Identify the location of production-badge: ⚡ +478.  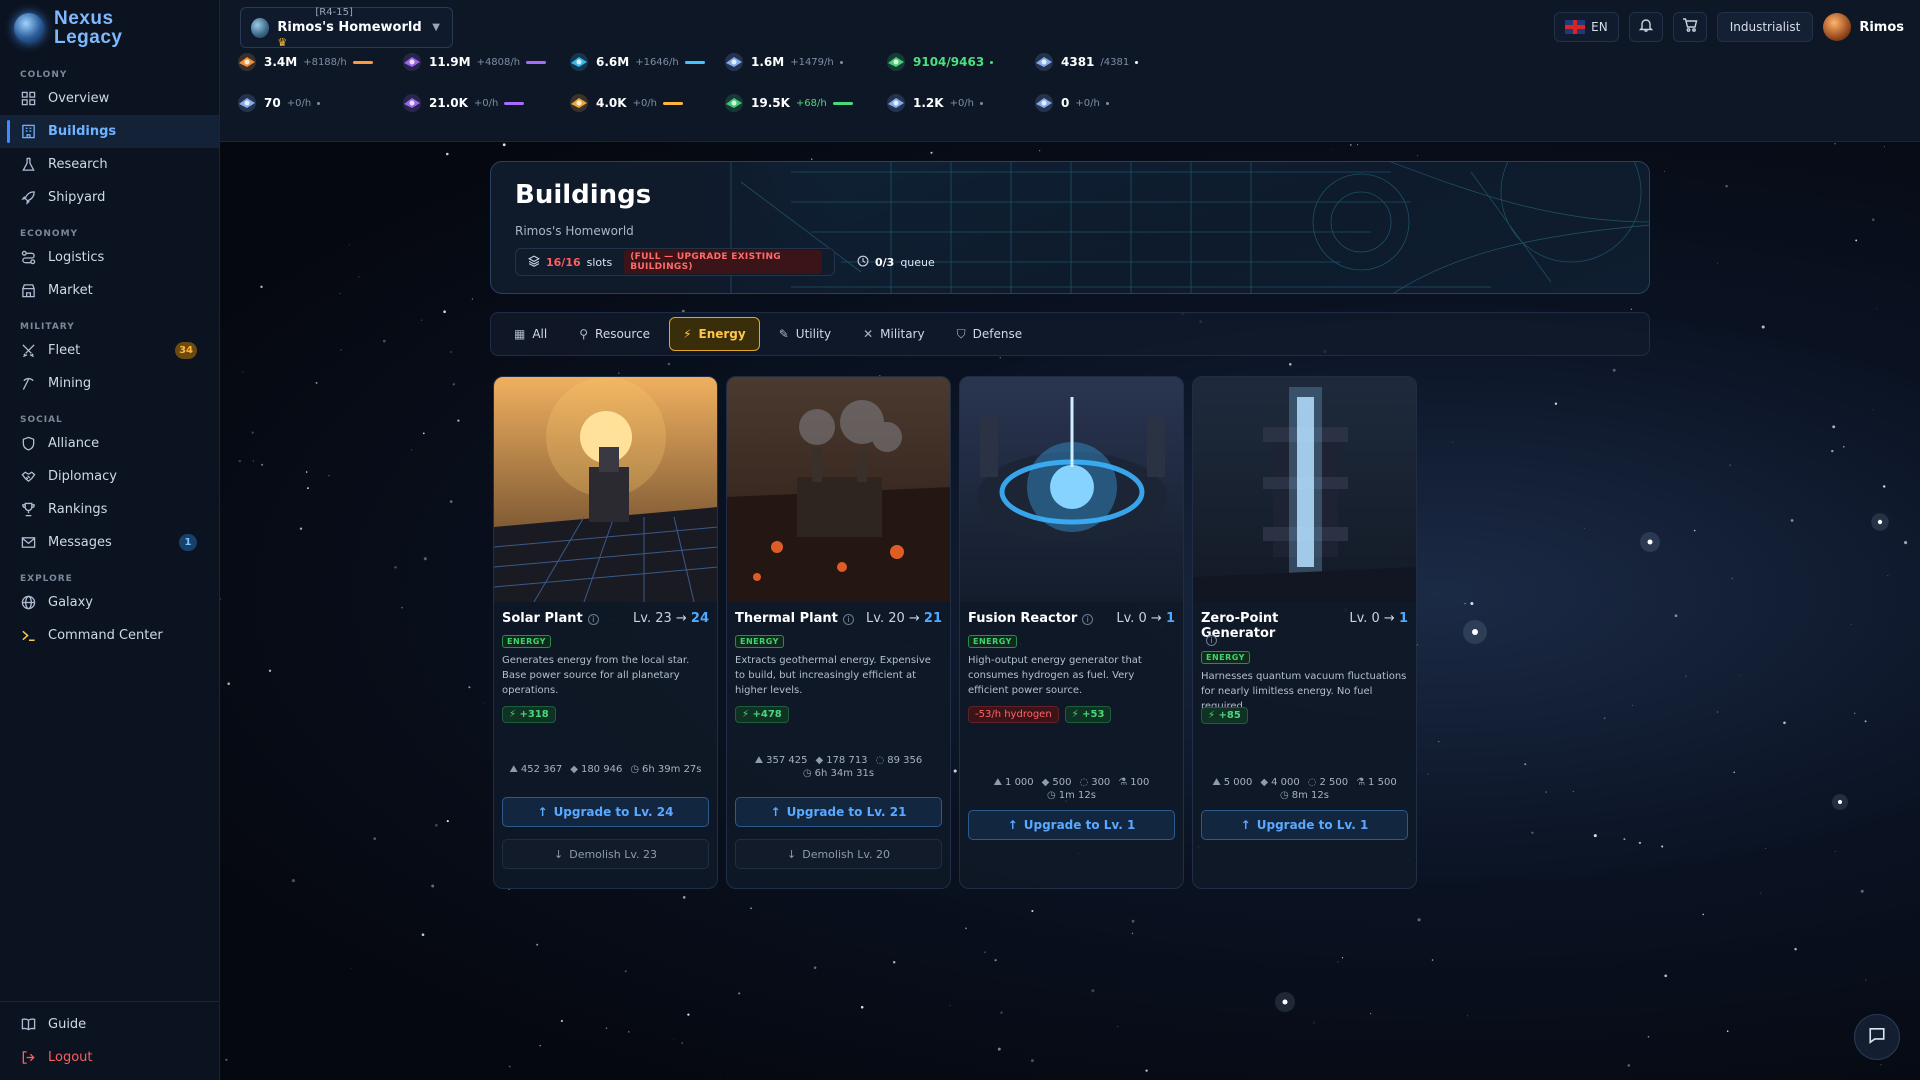
(762, 714).